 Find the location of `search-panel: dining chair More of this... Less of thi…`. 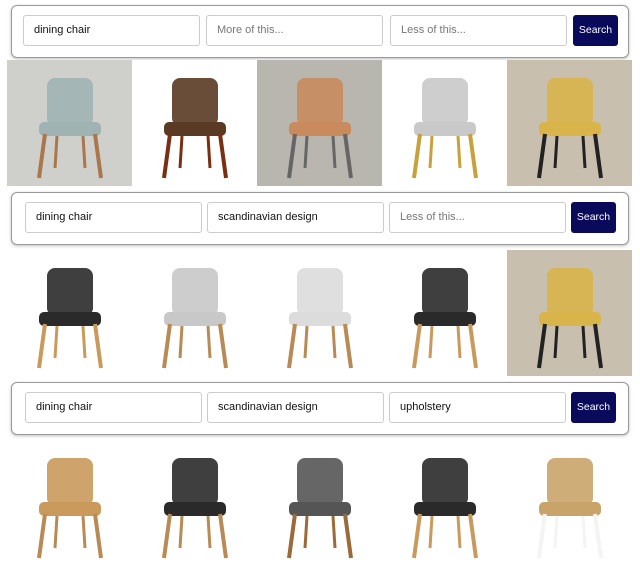

search-panel: dining chair More of this... Less of thi… is located at coordinates (320, 31).